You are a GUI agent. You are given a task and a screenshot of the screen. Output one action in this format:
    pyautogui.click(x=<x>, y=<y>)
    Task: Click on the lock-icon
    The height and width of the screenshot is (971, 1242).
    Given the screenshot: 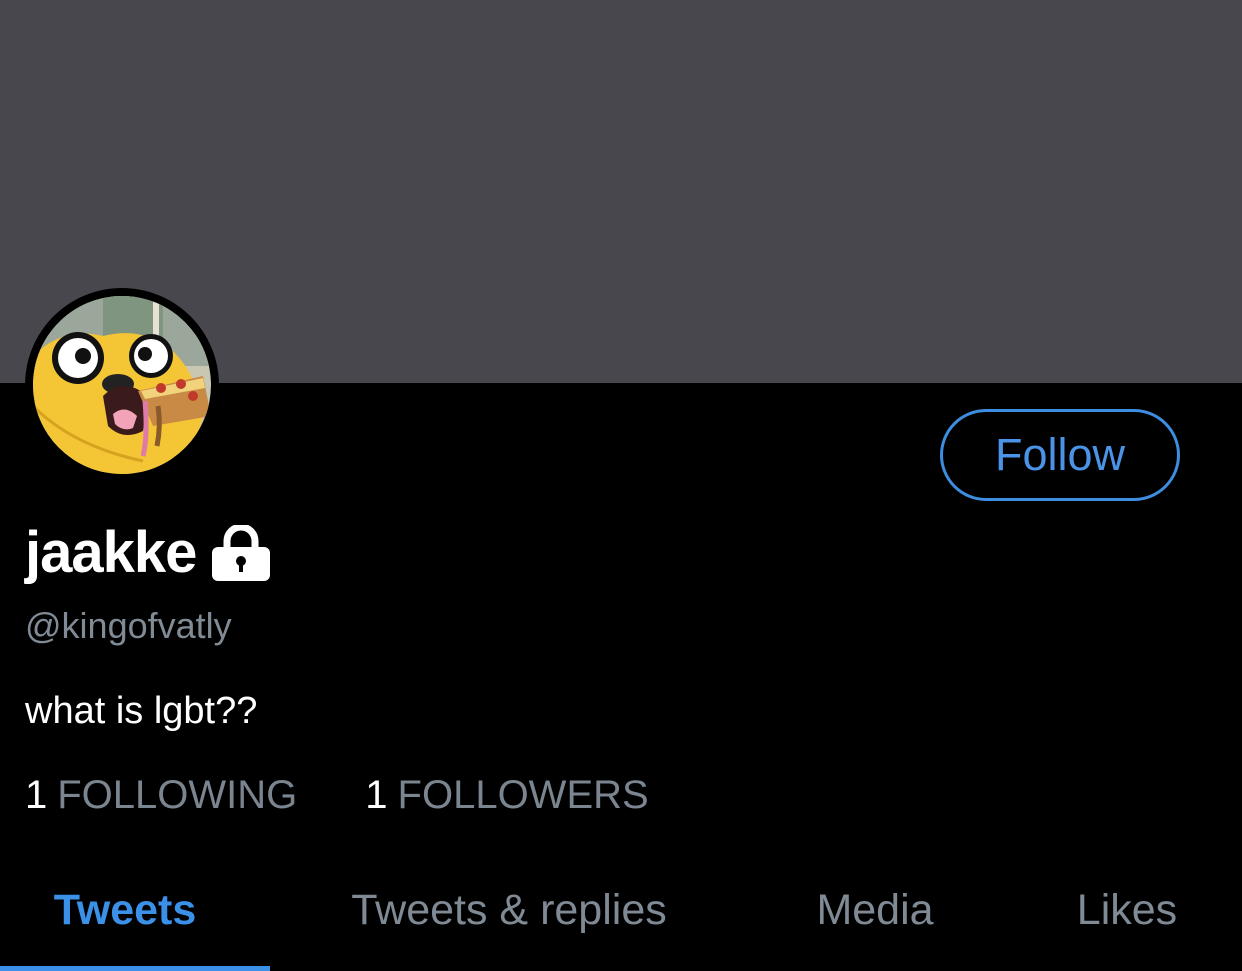 What is the action you would take?
    pyautogui.click(x=241, y=554)
    